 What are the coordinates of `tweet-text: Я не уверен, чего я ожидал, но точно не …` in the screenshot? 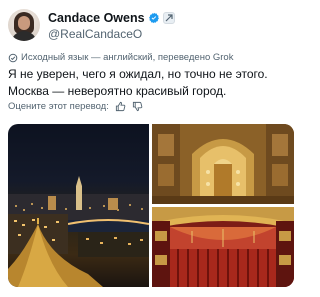 It's located at (151, 83).